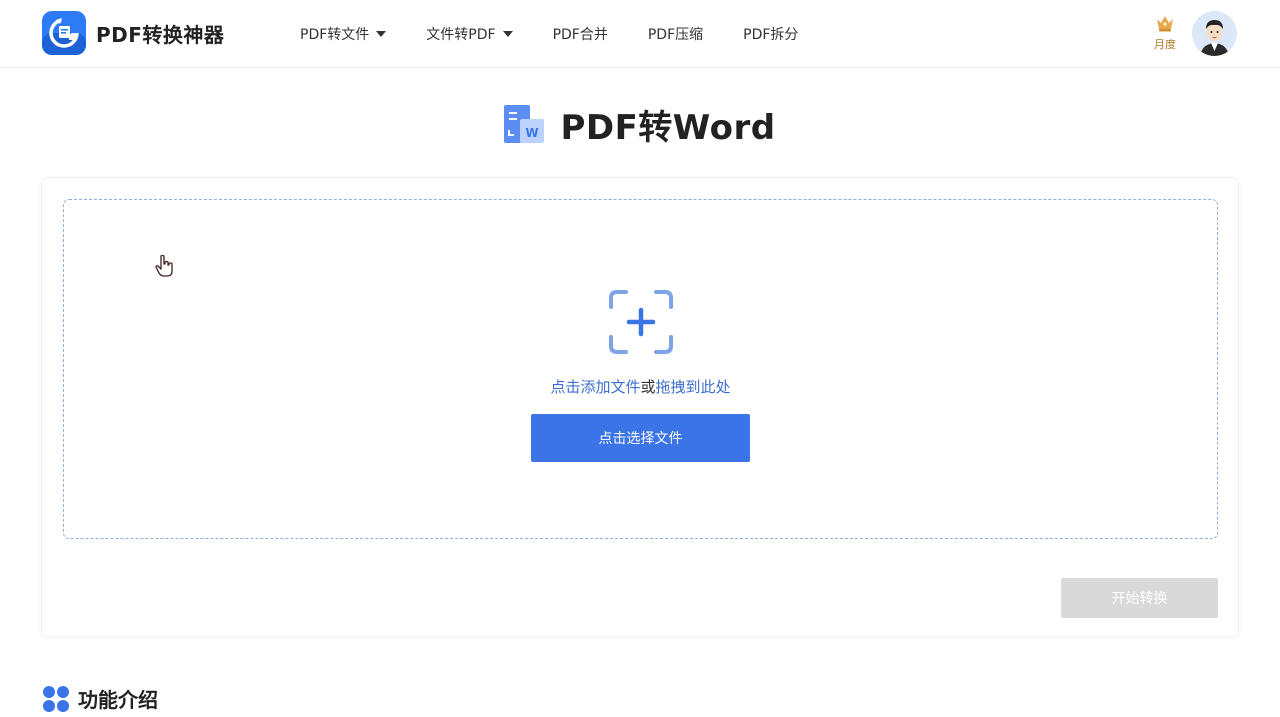  I want to click on drop-hint: 点击添加文件或拖拽到此处, so click(640, 386).